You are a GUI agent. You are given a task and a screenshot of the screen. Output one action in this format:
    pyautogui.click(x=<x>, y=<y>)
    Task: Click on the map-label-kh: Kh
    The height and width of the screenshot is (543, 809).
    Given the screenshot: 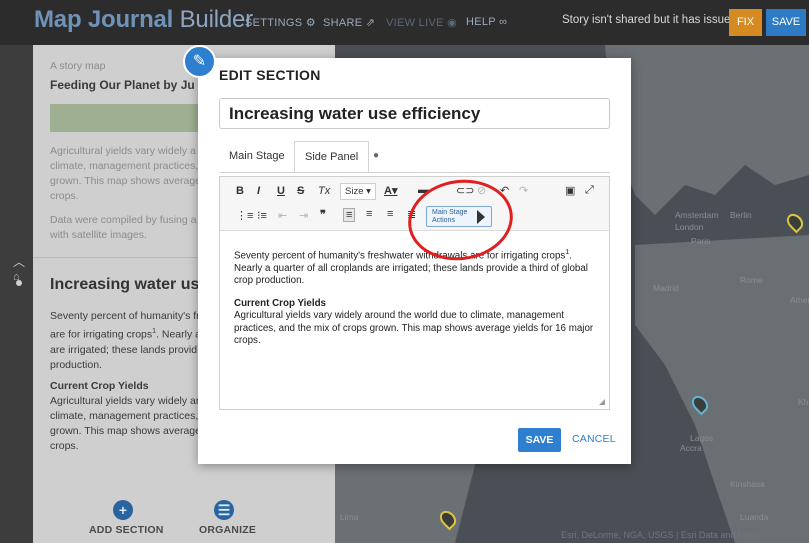 What is the action you would take?
    pyautogui.click(x=803, y=402)
    